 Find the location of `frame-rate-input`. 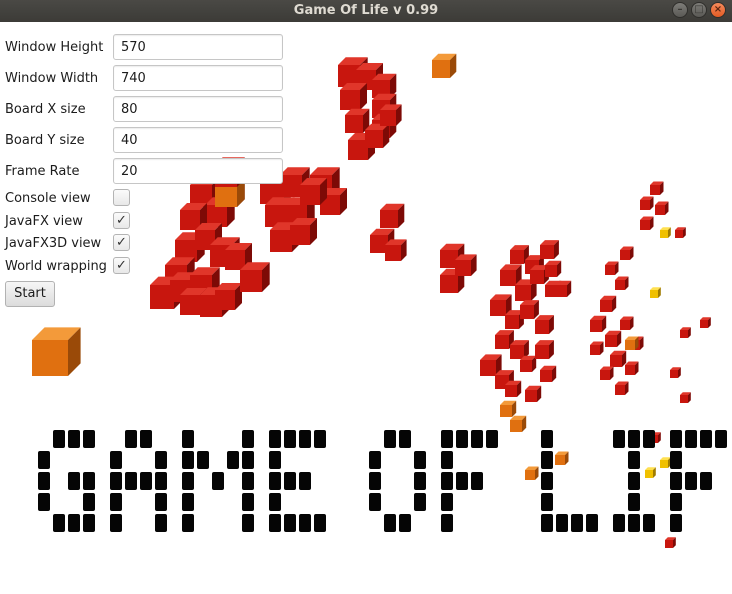

frame-rate-input is located at coordinates (198, 171).